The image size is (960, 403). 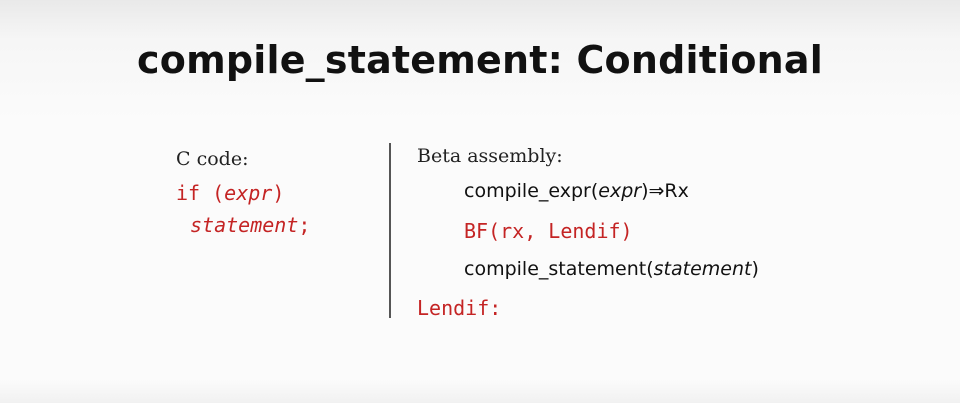 I want to click on c-expr-placeholder: expr, so click(x=248, y=193).